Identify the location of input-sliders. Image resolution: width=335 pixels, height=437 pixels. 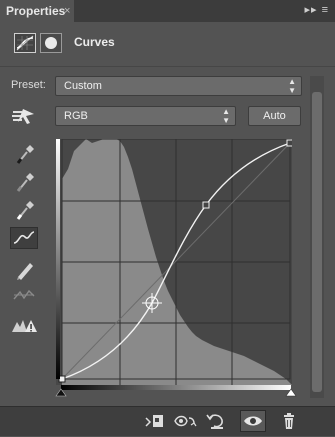
(176, 393).